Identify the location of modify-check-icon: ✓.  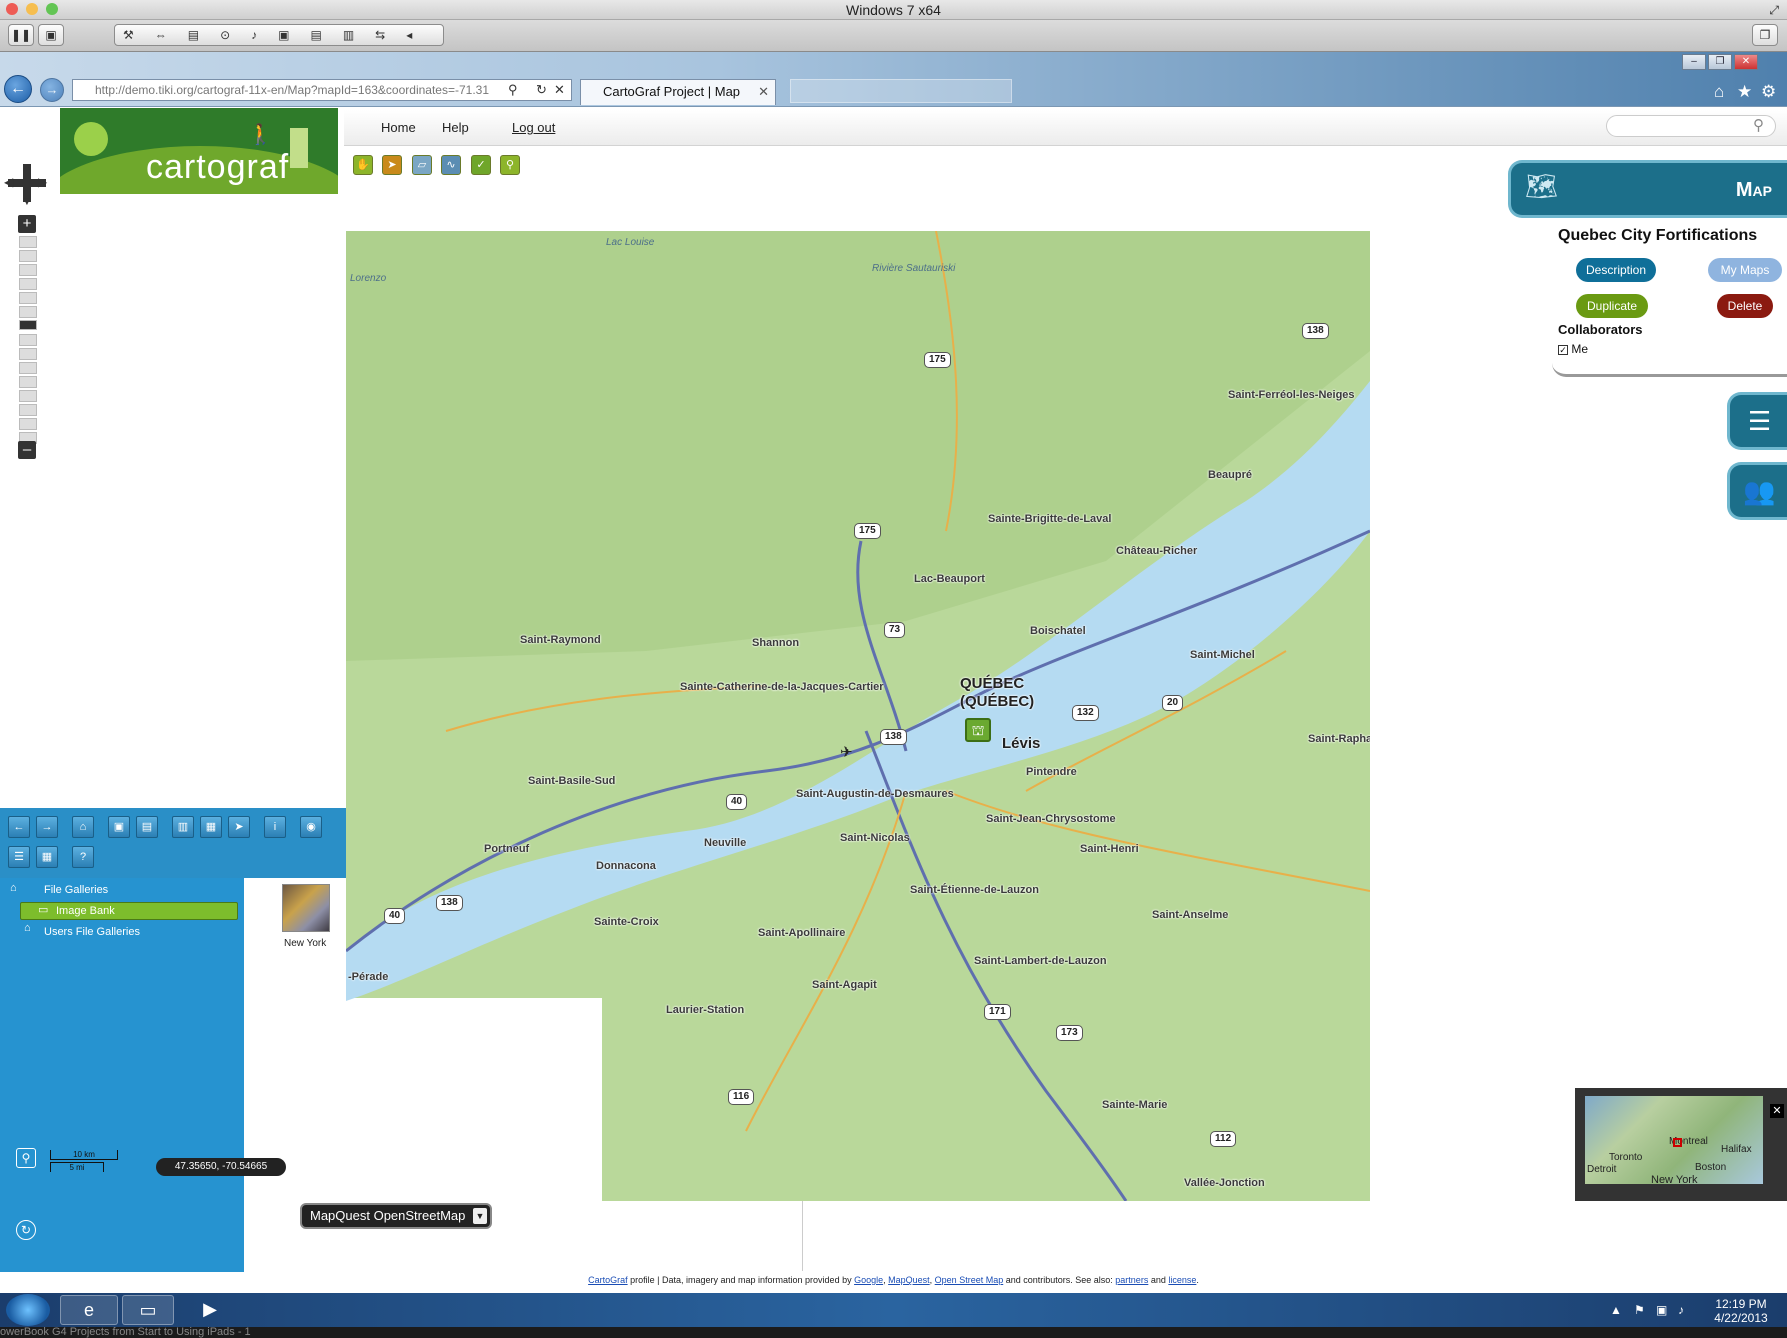
(481, 165).